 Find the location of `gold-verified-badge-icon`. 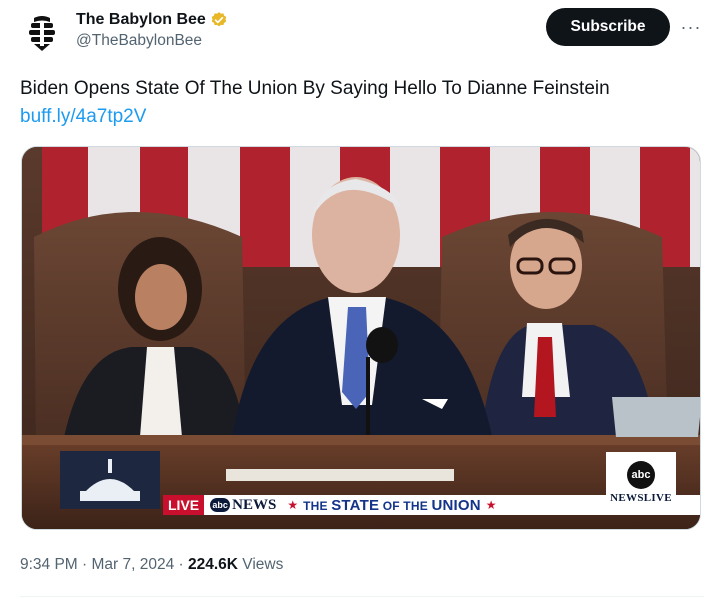

gold-verified-badge-icon is located at coordinates (219, 20).